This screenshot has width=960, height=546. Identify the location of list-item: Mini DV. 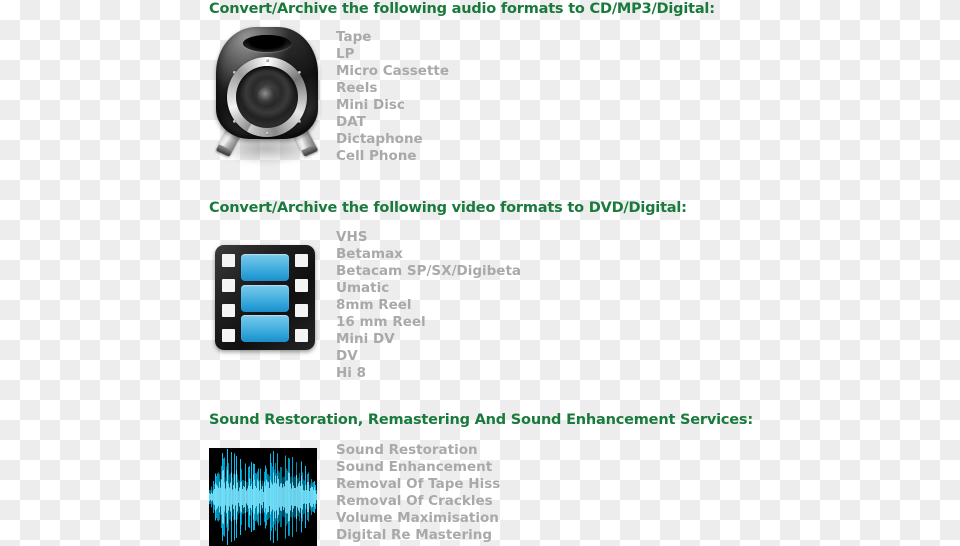
(365, 339).